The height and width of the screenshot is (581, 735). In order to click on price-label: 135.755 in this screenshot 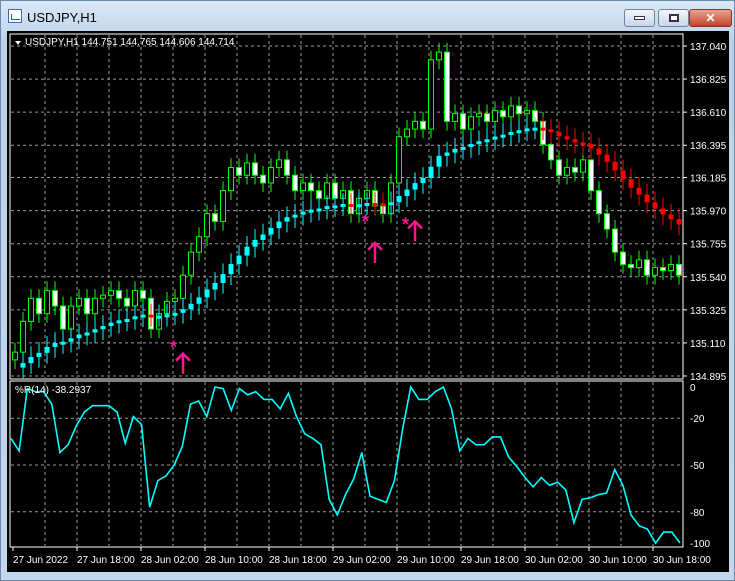, I will do `click(708, 245)`.